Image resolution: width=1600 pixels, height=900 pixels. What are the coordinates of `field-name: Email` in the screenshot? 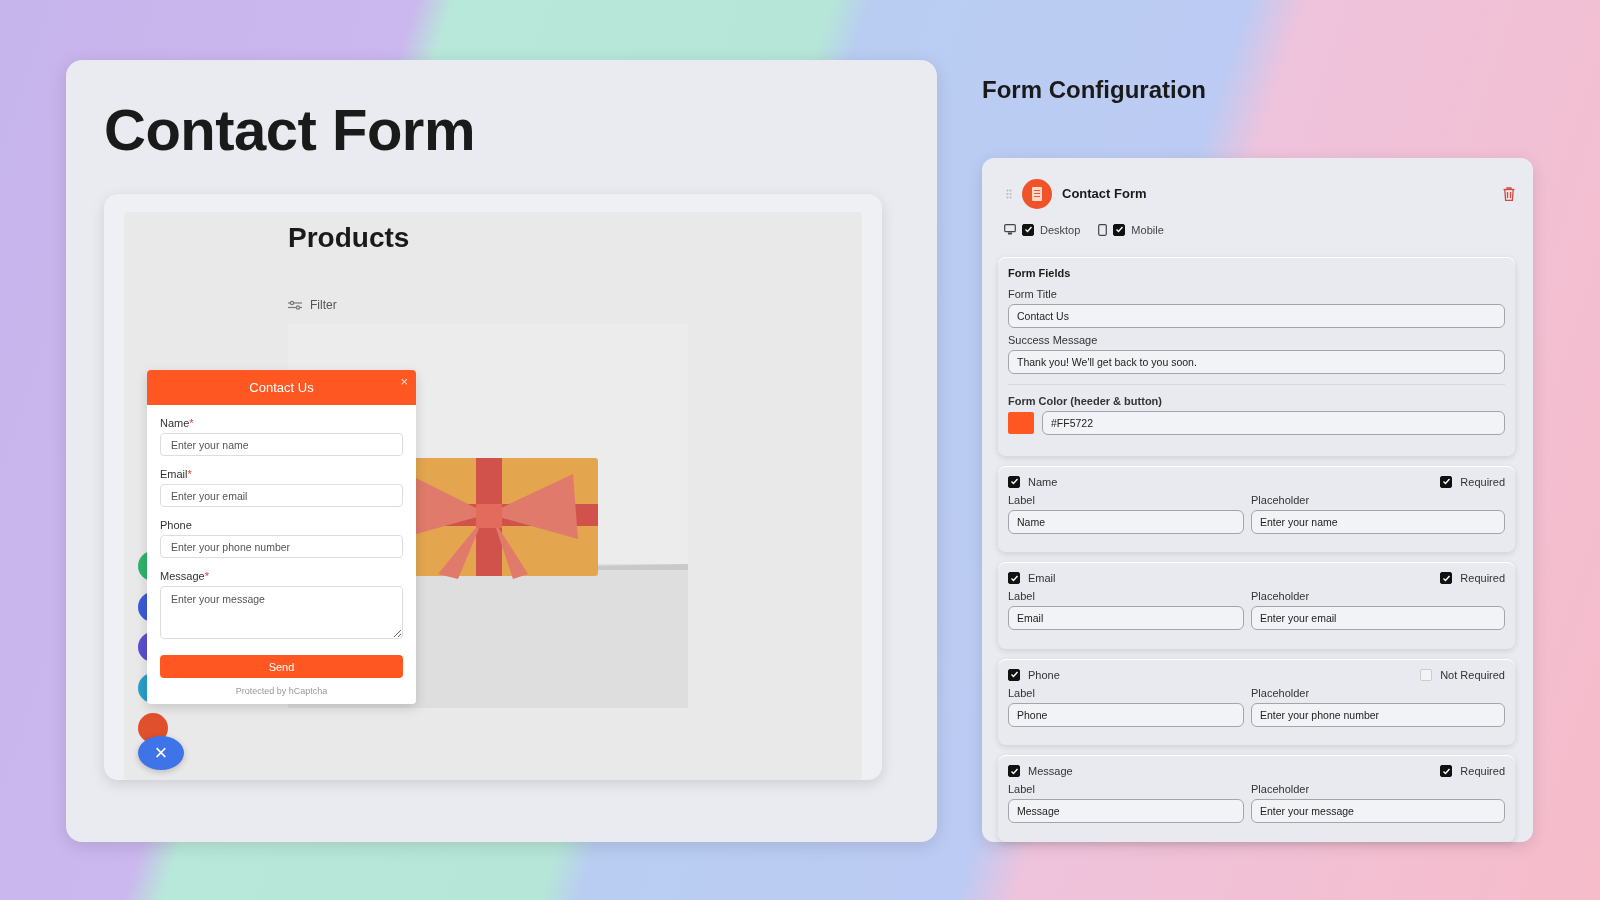 It's located at (1042, 578).